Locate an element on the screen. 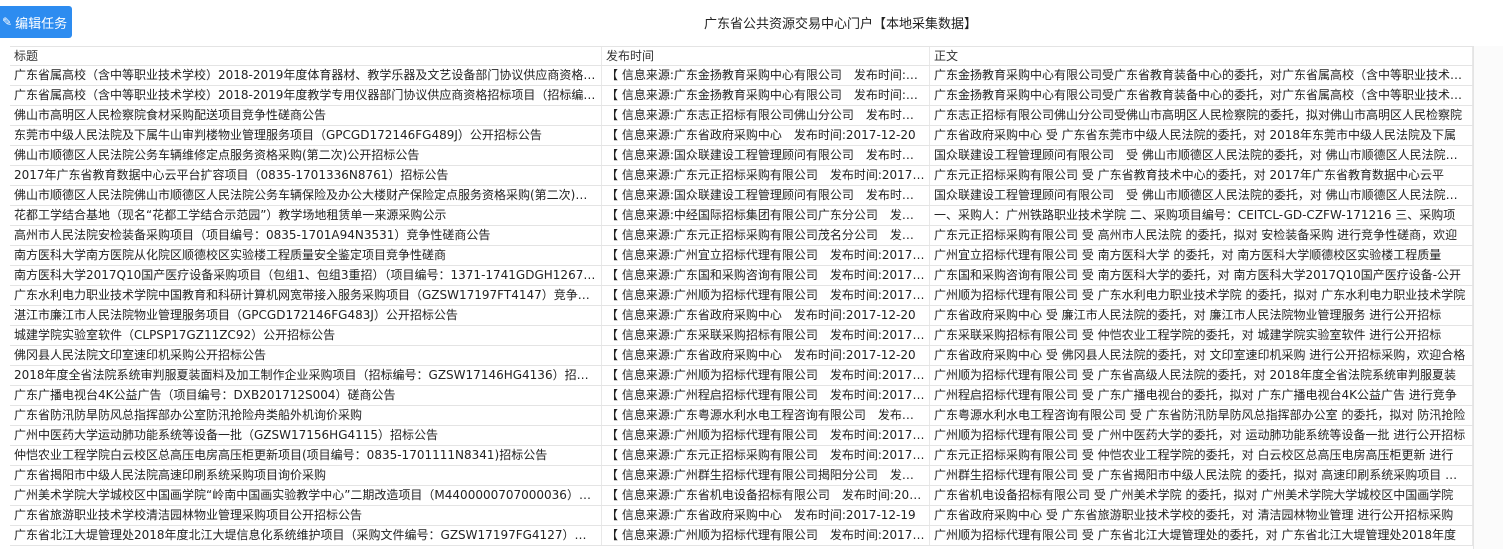 The height and width of the screenshot is (549, 1503). table-header: 标题 发布时间 正文 is located at coordinates (741, 56).